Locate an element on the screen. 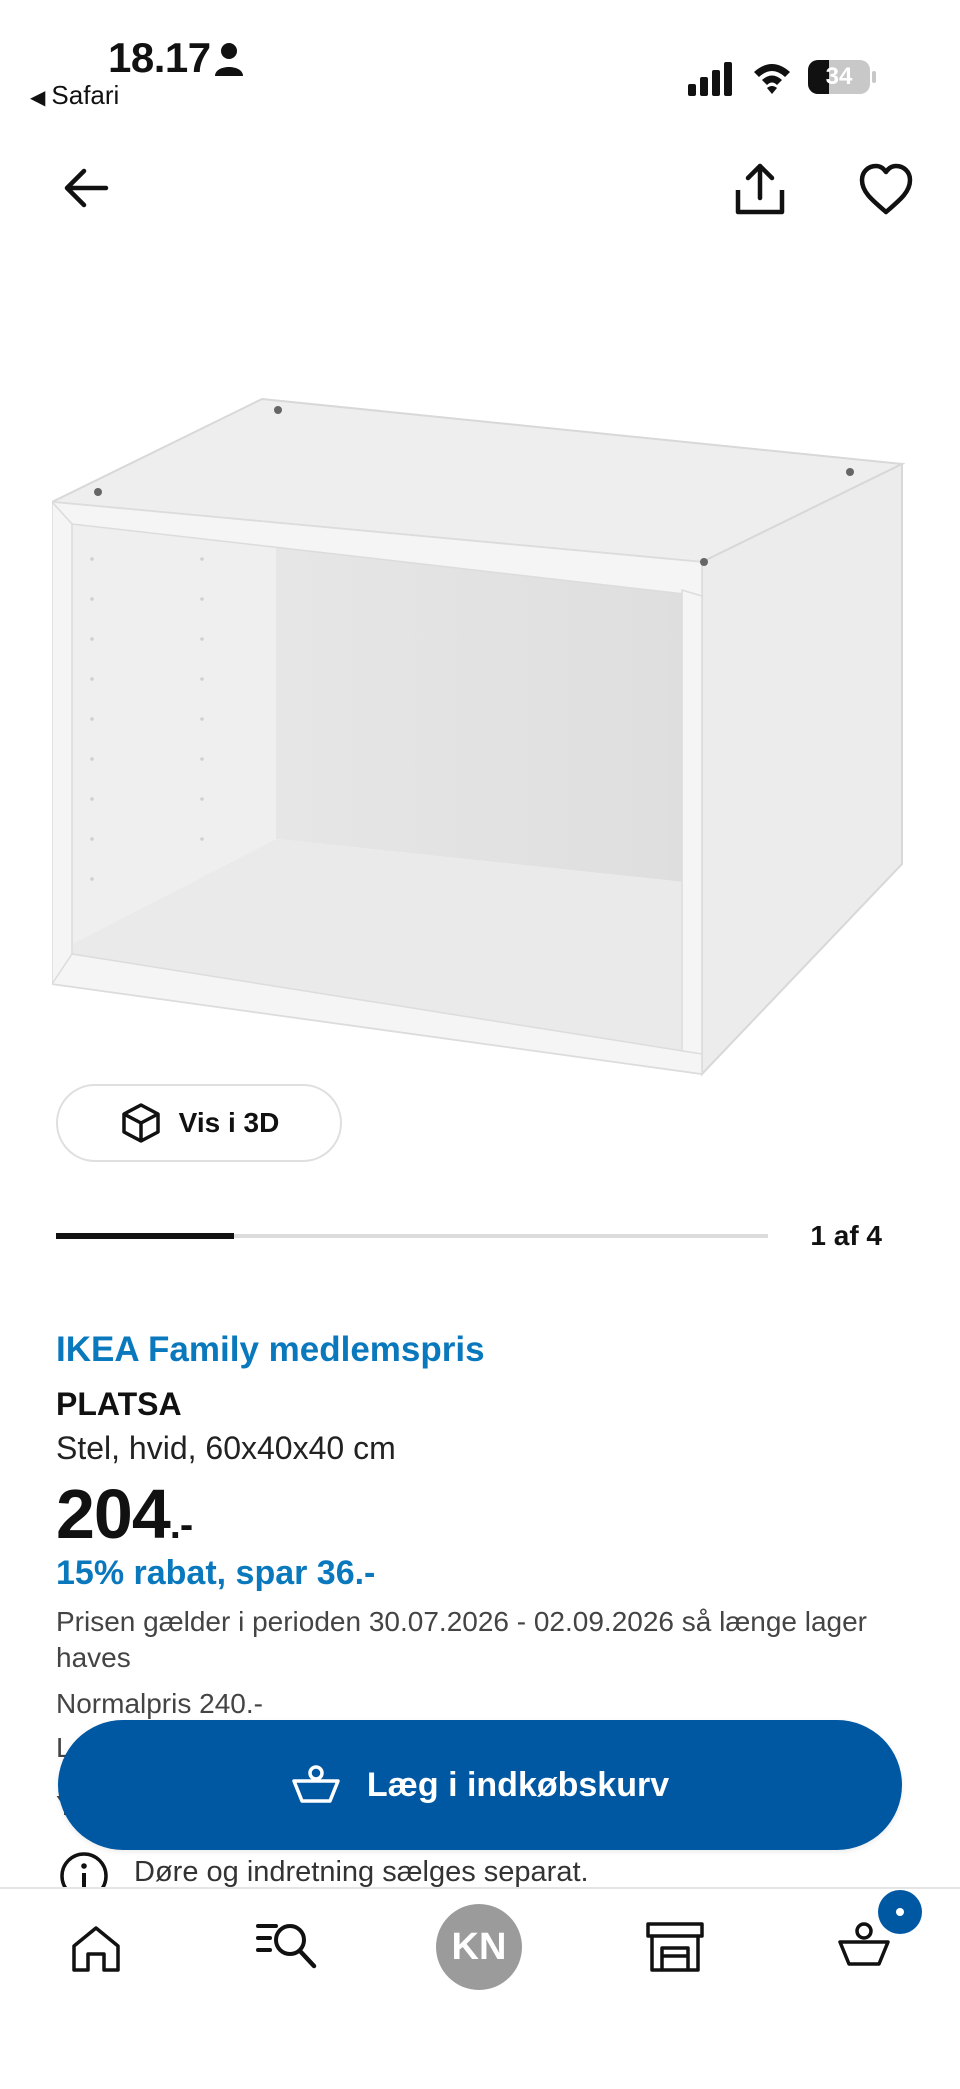 The width and height of the screenshot is (960, 2089). normal-price: Normalpris 240.- is located at coordinates (159, 1703).